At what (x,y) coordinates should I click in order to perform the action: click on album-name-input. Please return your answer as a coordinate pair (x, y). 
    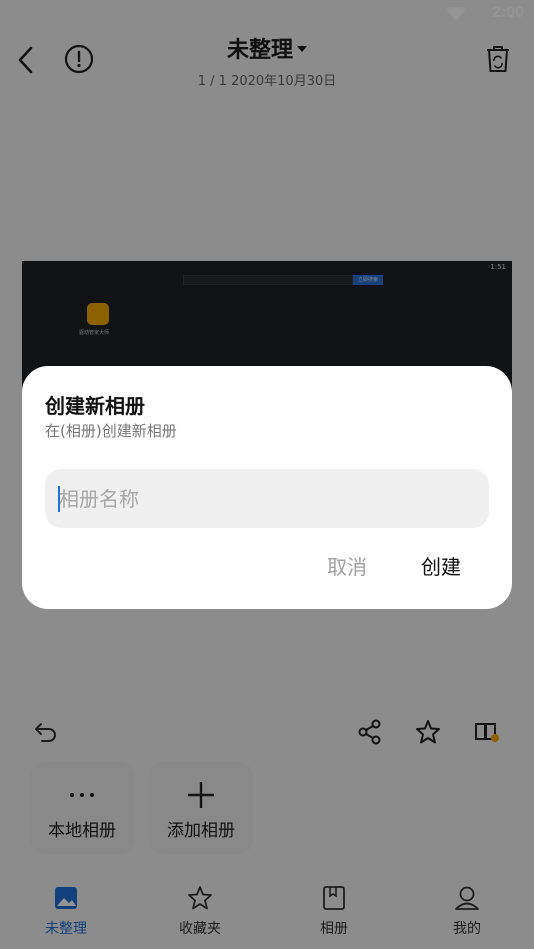
    Looking at the image, I should click on (267, 498).